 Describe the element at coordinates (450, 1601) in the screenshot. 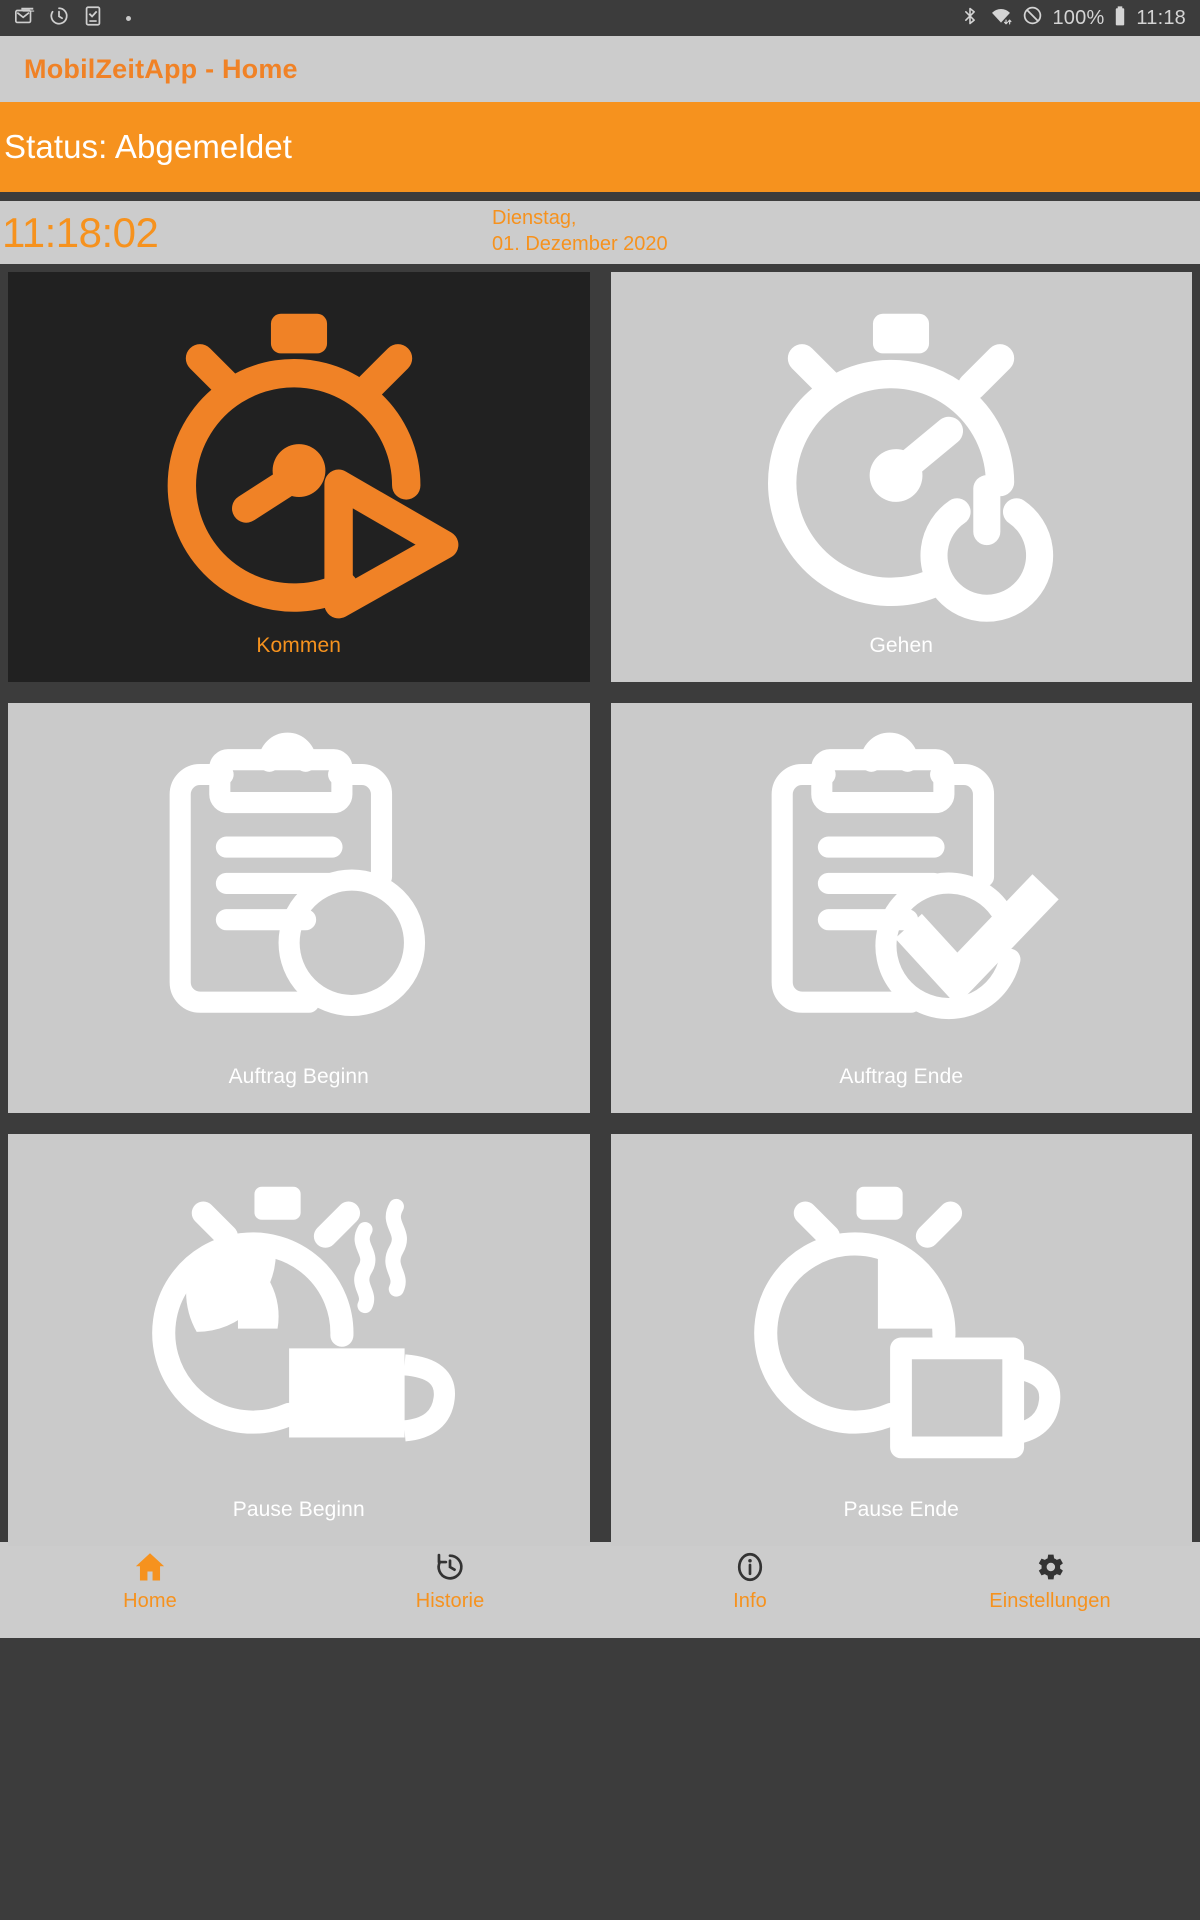

I see `nav-item-label: Historie` at that location.